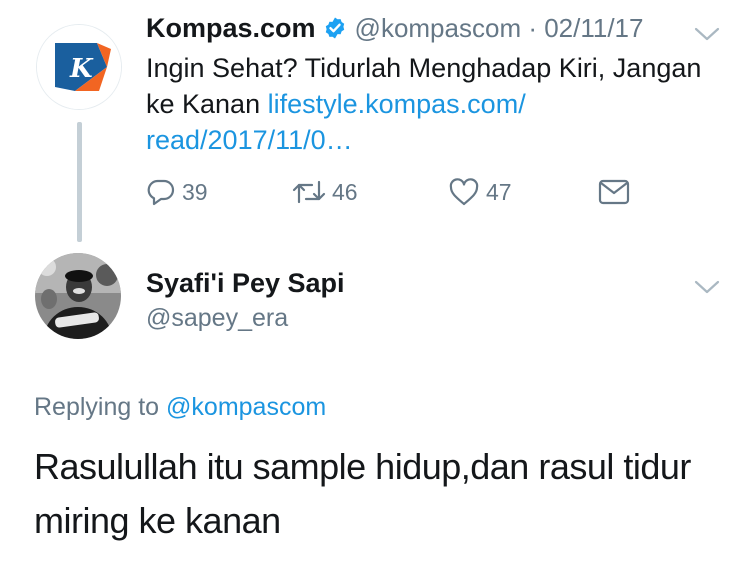 The width and height of the screenshot is (750, 574). Describe the element at coordinates (195, 191) in the screenshot. I see `reply-count: 39` at that location.